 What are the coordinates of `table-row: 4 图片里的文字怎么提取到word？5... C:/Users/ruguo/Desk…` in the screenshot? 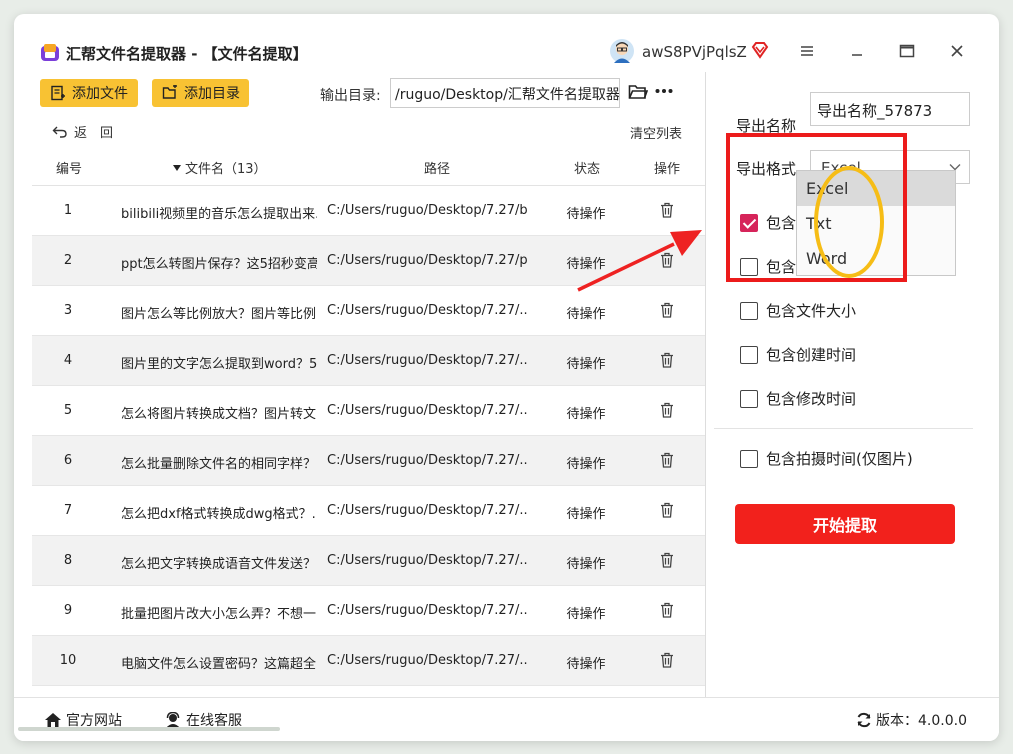 It's located at (368, 361).